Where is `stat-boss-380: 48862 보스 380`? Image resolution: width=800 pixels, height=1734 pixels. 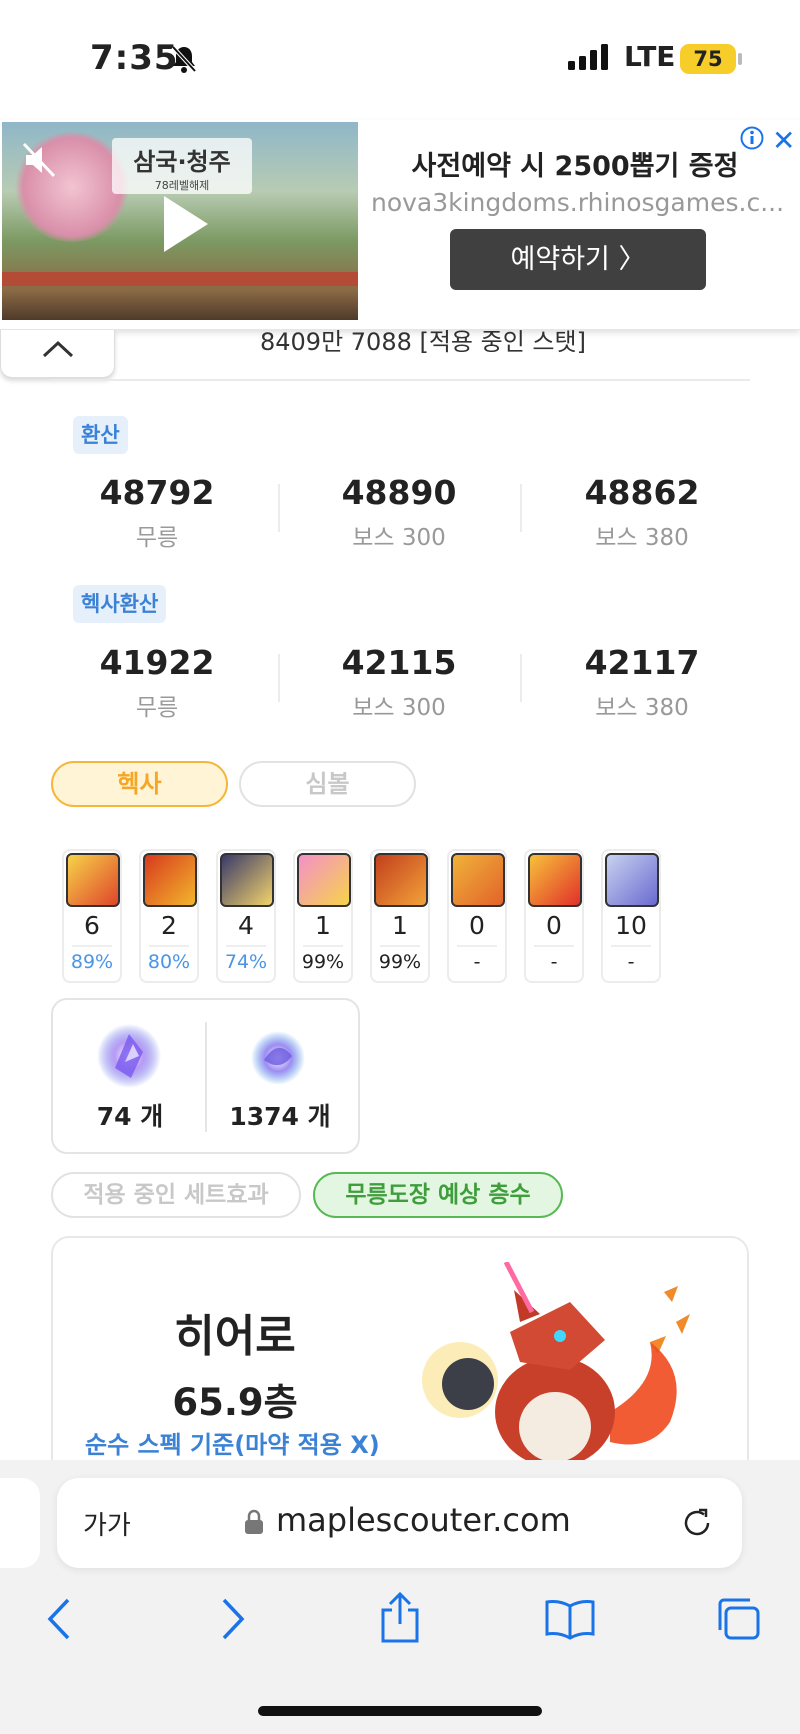 stat-boss-380: 48862 보스 380 is located at coordinates (642, 512).